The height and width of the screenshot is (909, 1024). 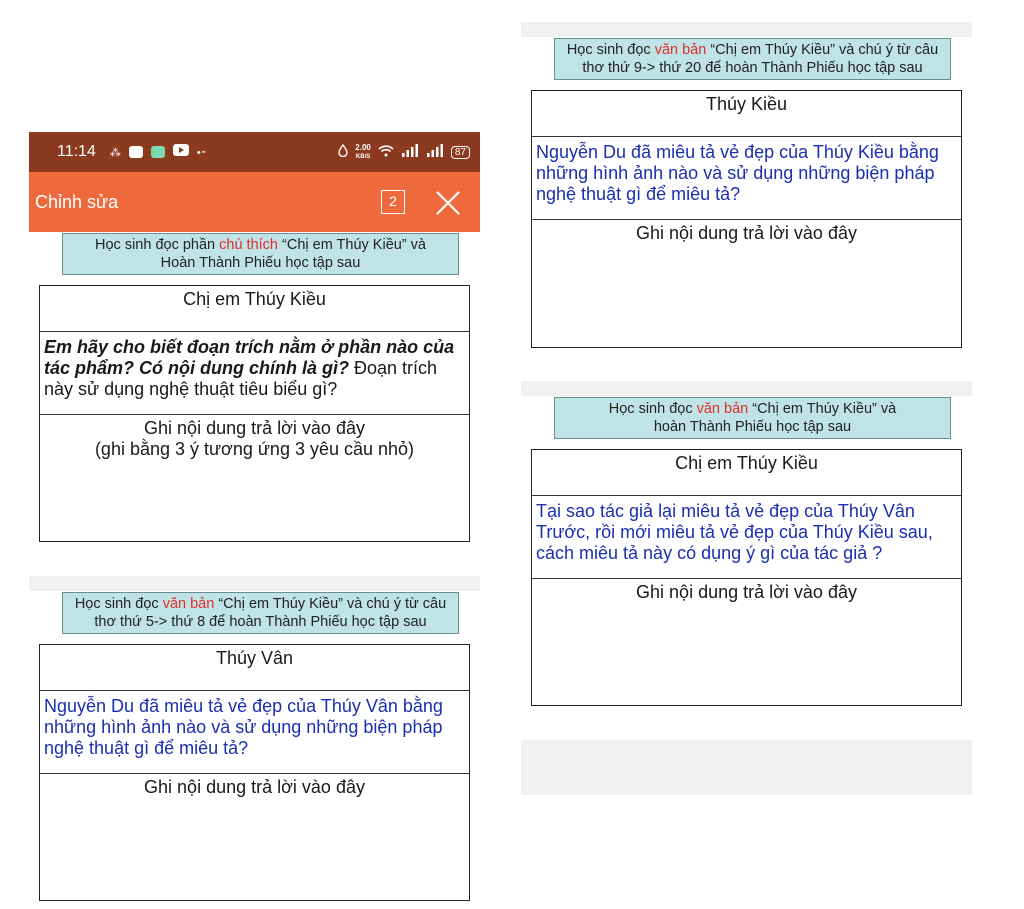 What do you see at coordinates (746, 114) in the screenshot?
I see `worksheet-title: Thúy Kiều` at bounding box center [746, 114].